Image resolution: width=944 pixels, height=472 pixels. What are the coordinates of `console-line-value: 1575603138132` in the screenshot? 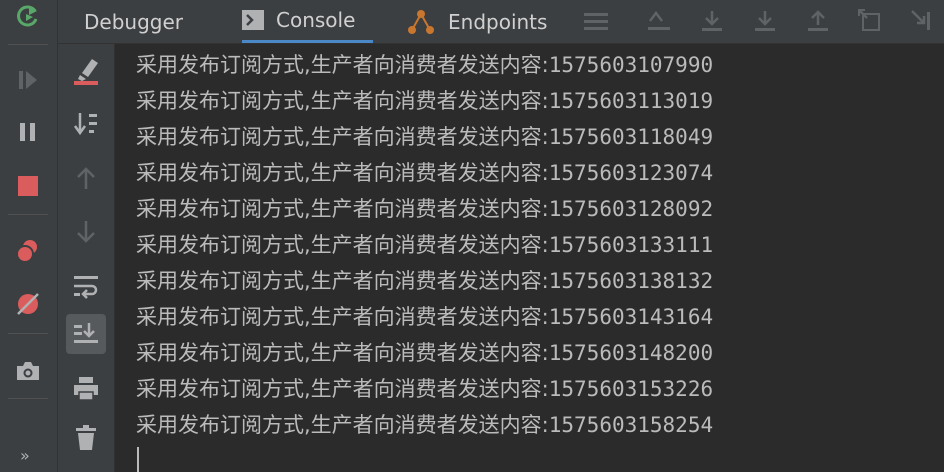 It's located at (631, 281).